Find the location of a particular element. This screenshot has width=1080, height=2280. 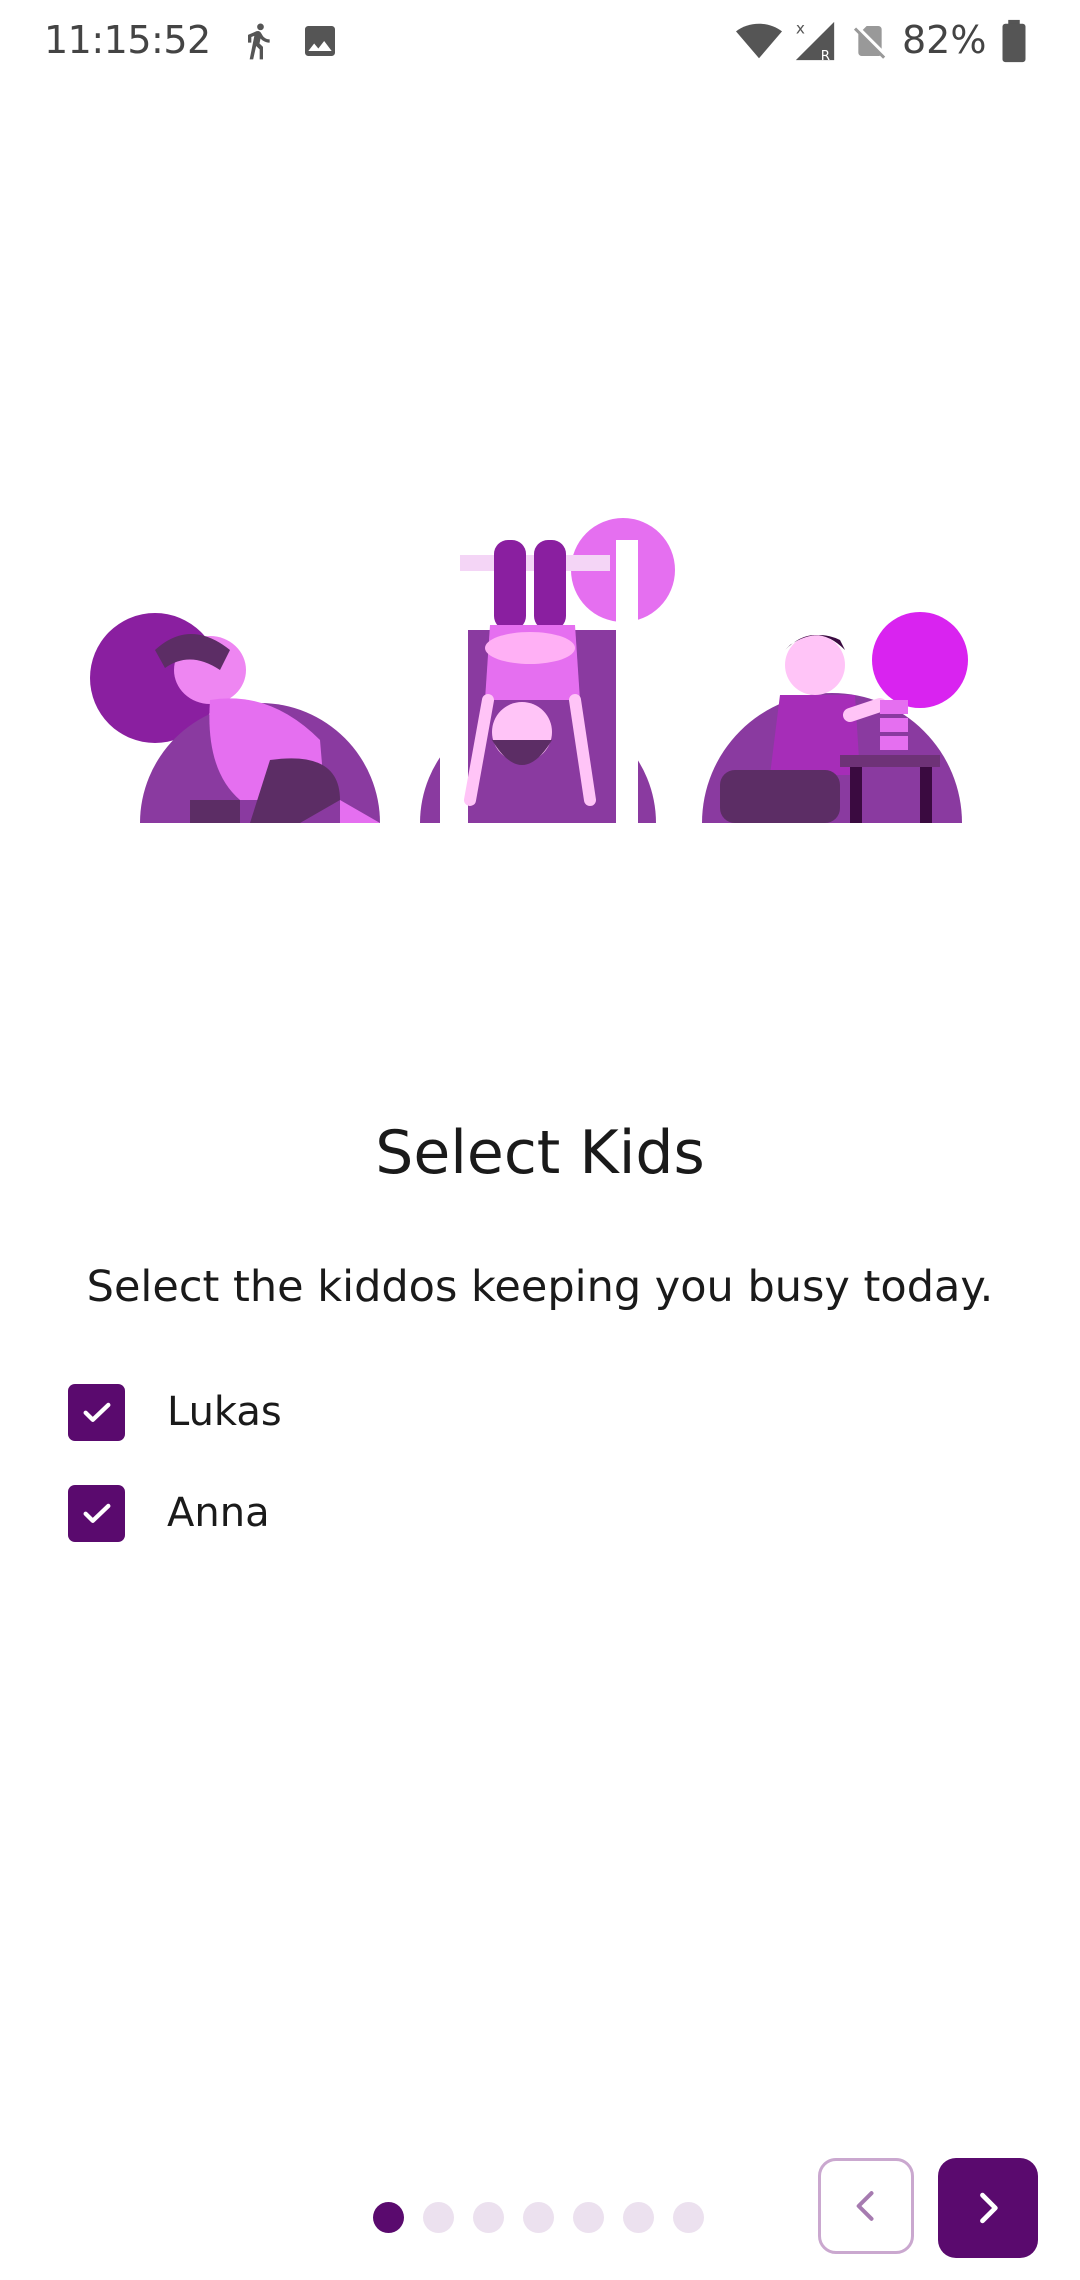

cell-signal-icon: x R is located at coordinates (815, 43).